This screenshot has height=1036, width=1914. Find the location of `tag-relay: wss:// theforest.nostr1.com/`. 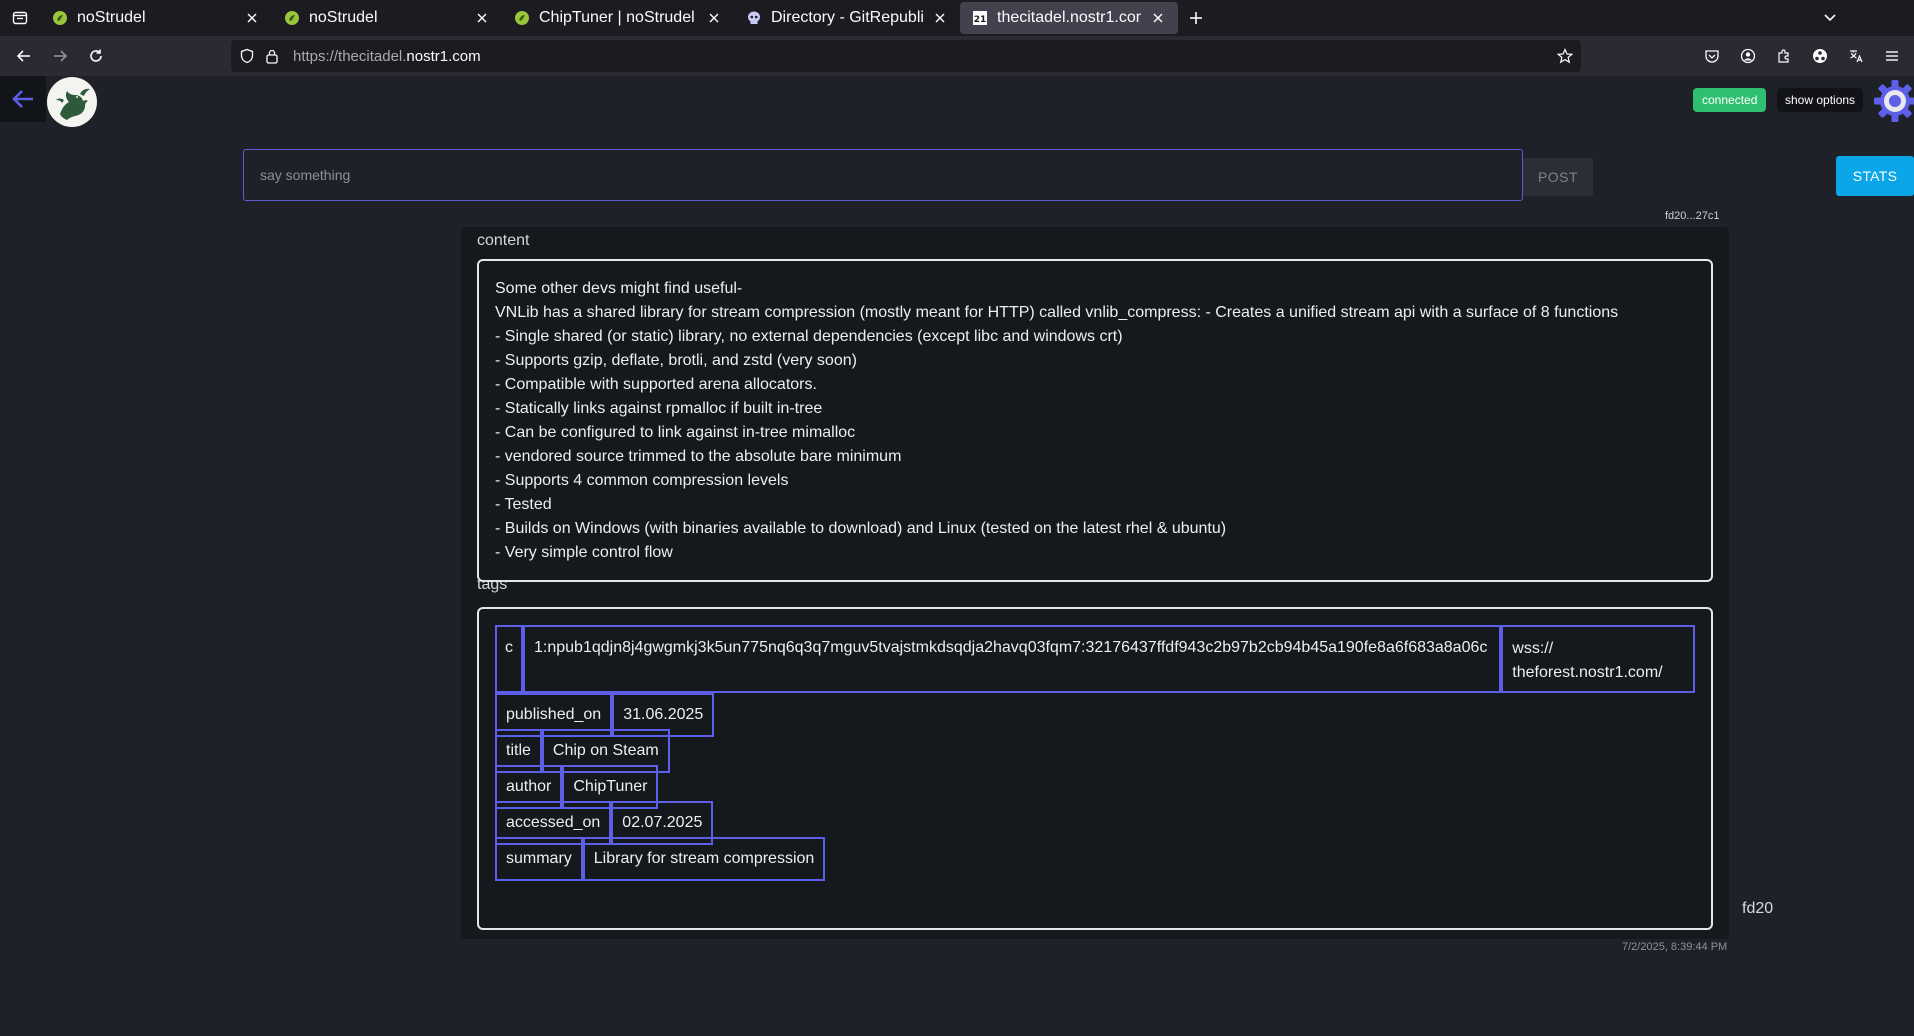

tag-relay: wss:// theforest.nostr1.com/ is located at coordinates (1598, 659).